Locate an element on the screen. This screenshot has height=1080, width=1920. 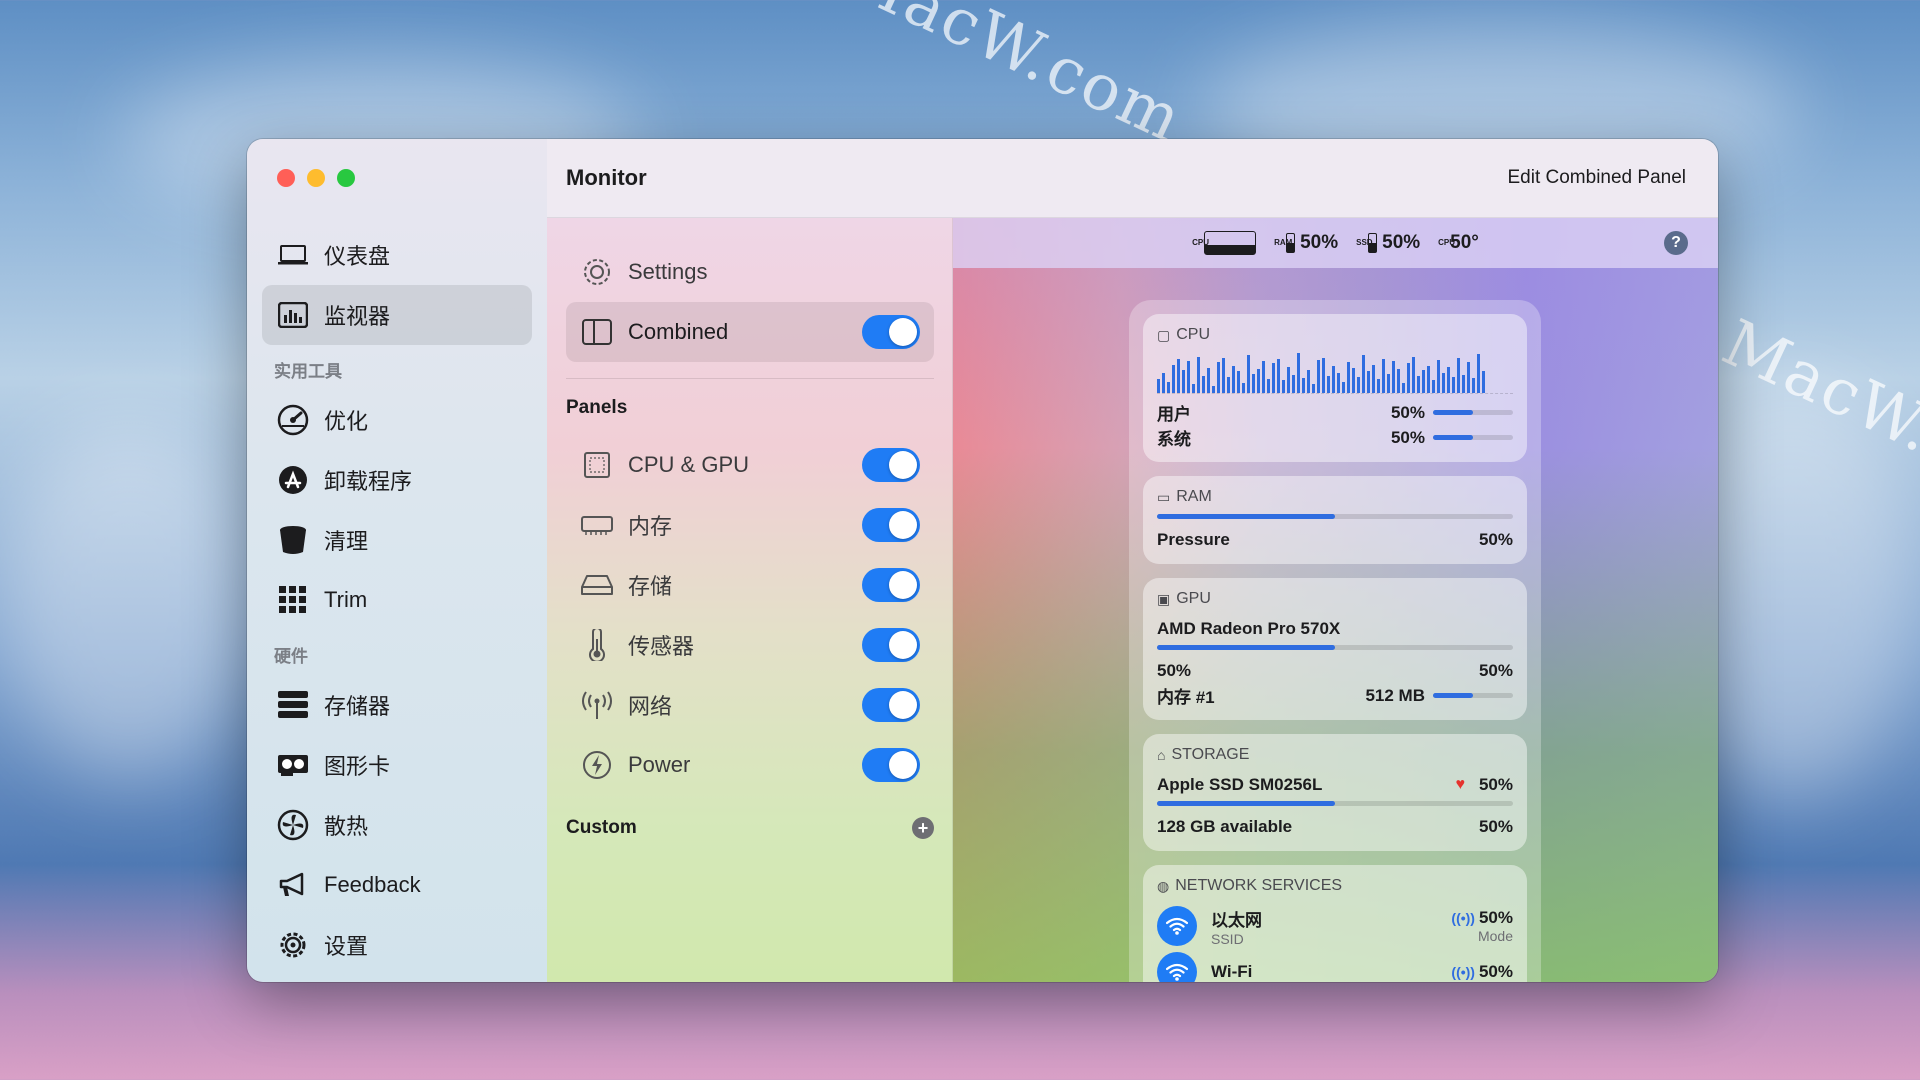
gpu-memory-label: 内存 #1 is located at coordinates (1186, 697).